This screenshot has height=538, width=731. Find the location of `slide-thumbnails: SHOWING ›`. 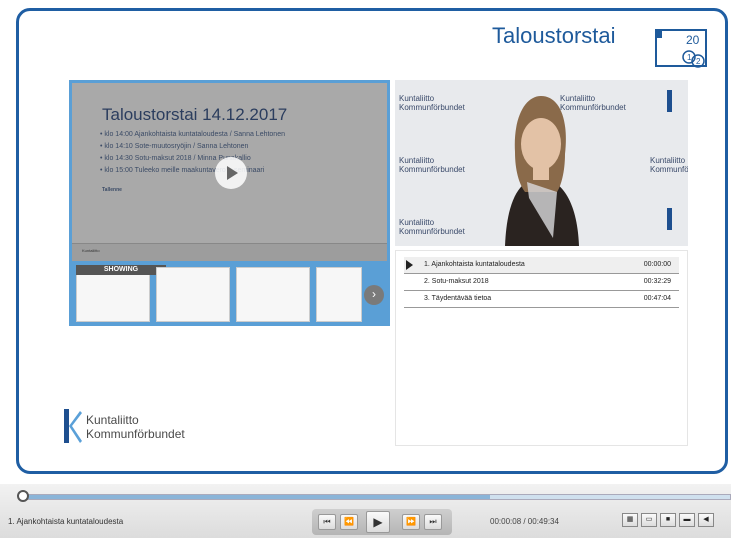

slide-thumbnails: SHOWING › is located at coordinates (229, 293).